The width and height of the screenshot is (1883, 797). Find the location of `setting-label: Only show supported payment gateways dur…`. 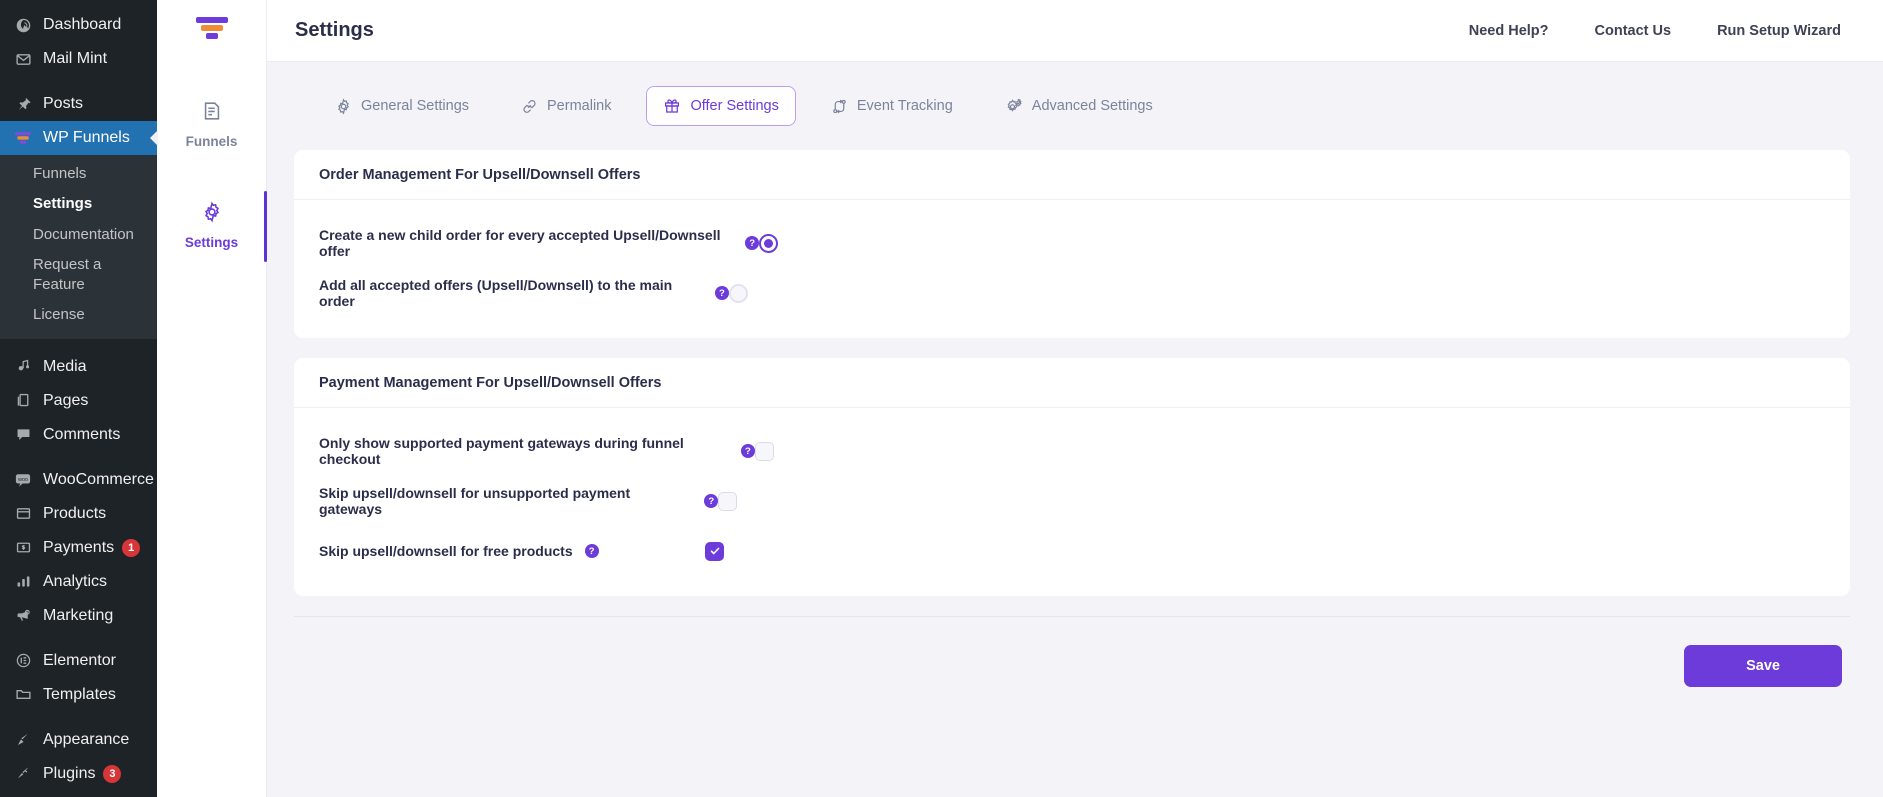

setting-label: Only show supported payment gateways dur… is located at coordinates (501, 451).